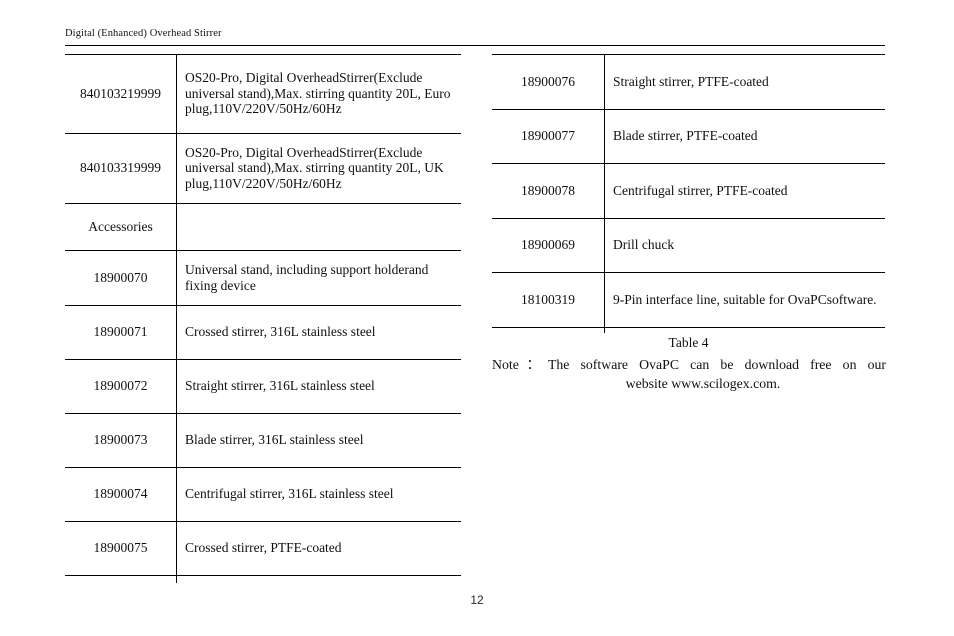  What do you see at coordinates (720, 299) in the screenshot?
I see `description-line: 9-Pin interface line, suitable for OvaPC` at bounding box center [720, 299].